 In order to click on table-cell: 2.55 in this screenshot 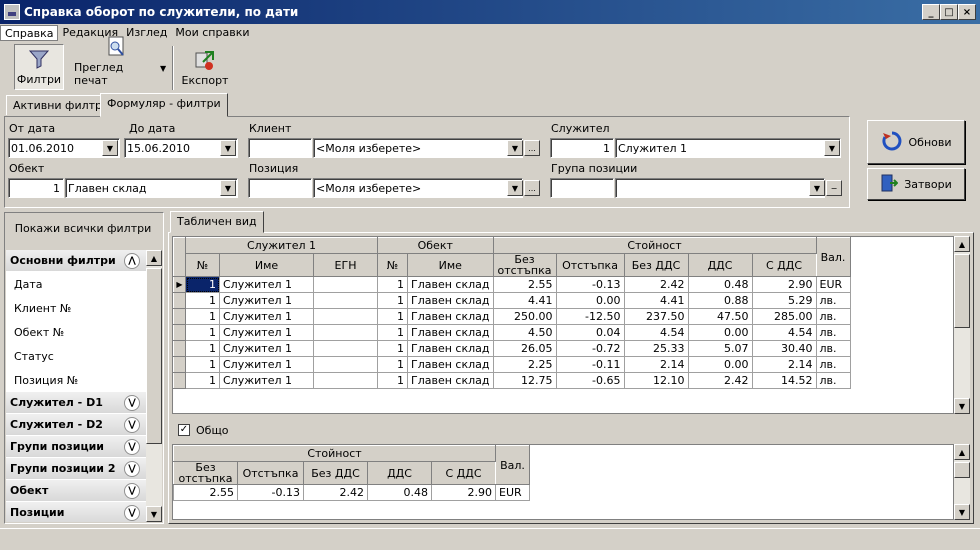, I will do `click(205, 492)`.